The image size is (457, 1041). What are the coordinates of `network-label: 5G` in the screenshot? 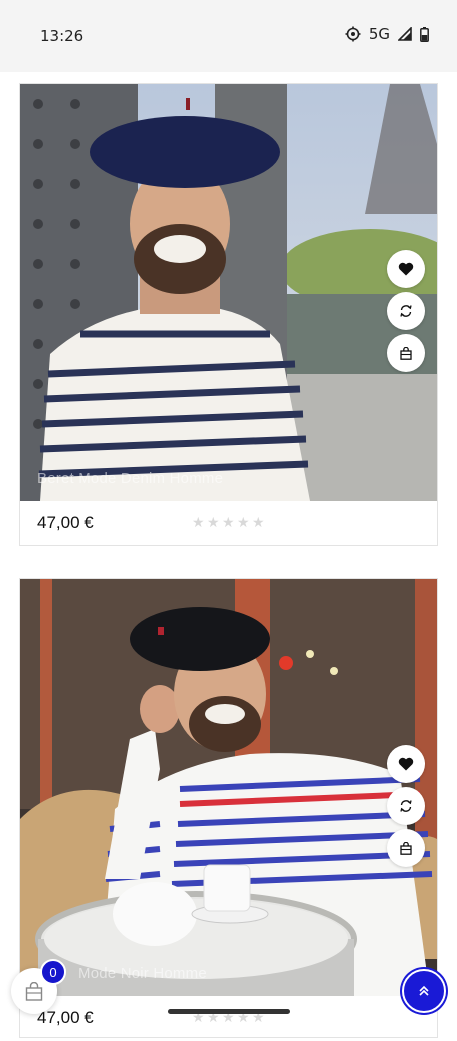 It's located at (379, 34).